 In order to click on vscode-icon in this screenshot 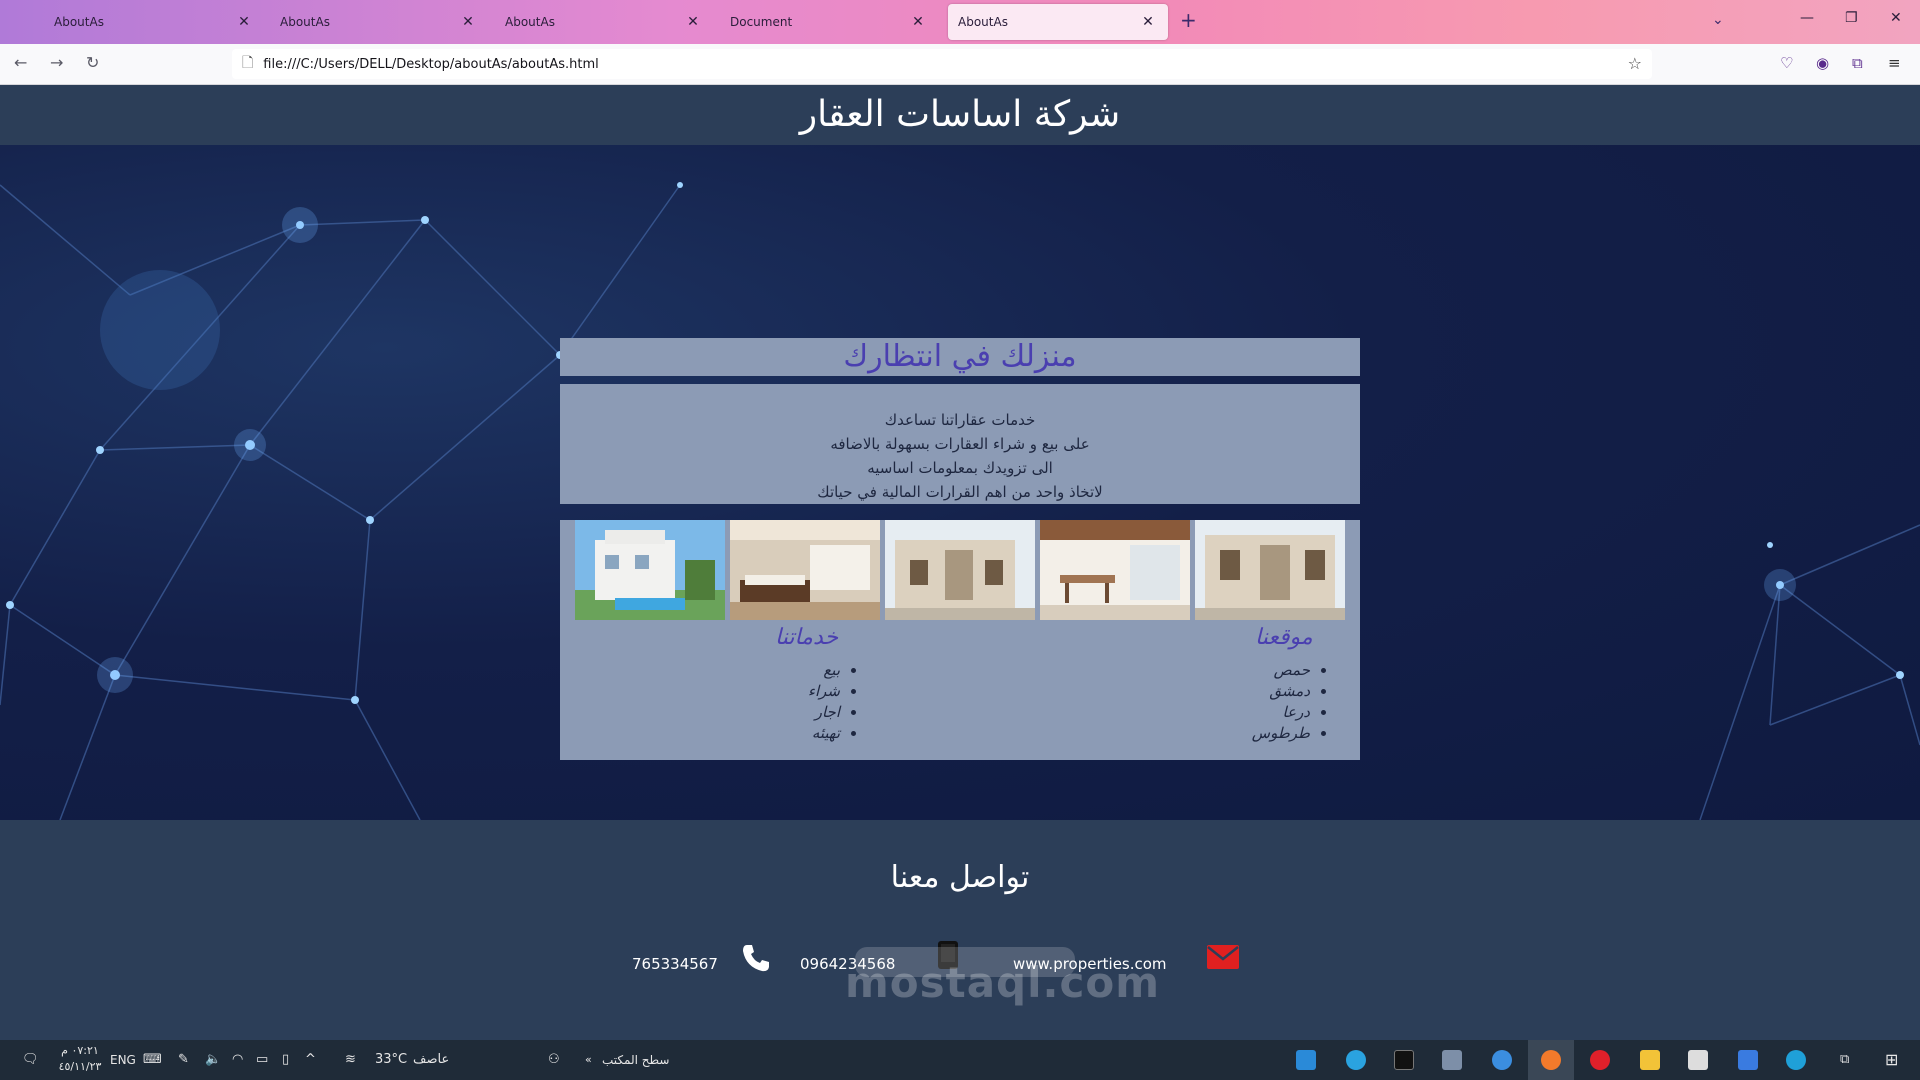, I will do `click(1306, 1060)`.